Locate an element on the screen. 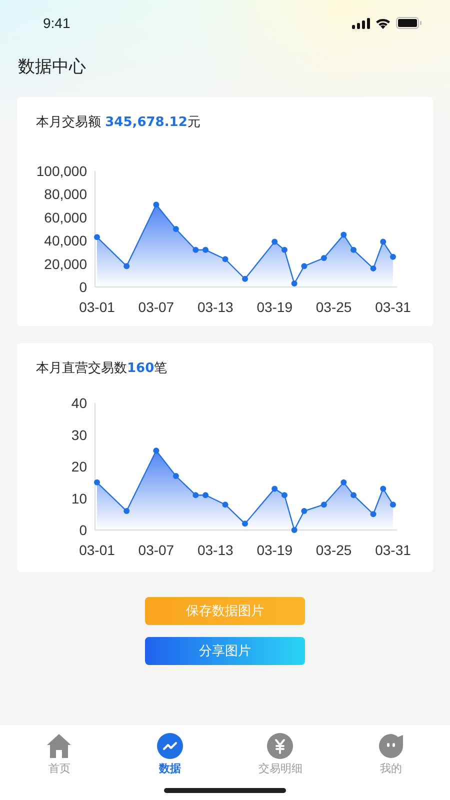 The height and width of the screenshot is (800, 450). y-tick-label: 60,000 is located at coordinates (65, 217).